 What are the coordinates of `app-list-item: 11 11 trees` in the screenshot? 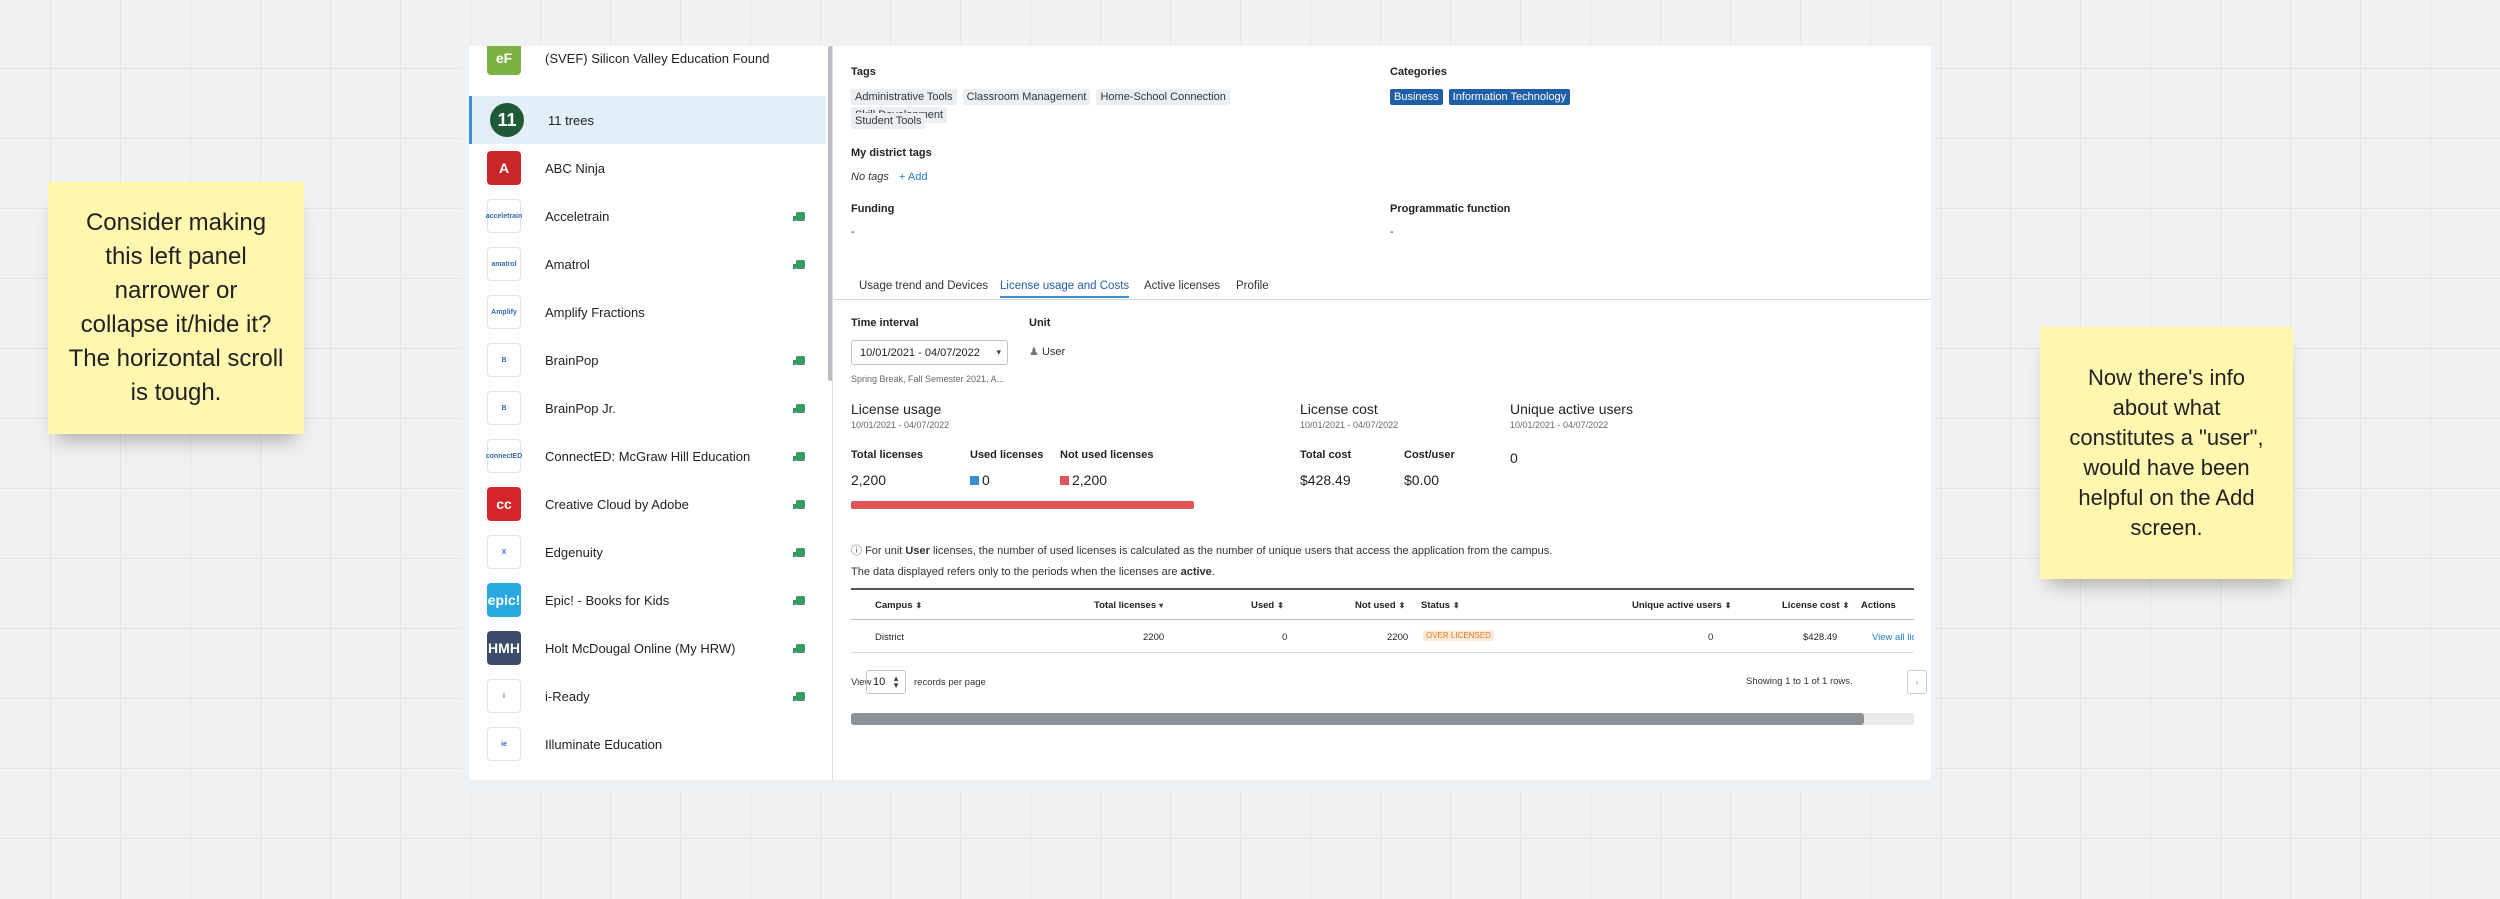 It's located at (647, 120).